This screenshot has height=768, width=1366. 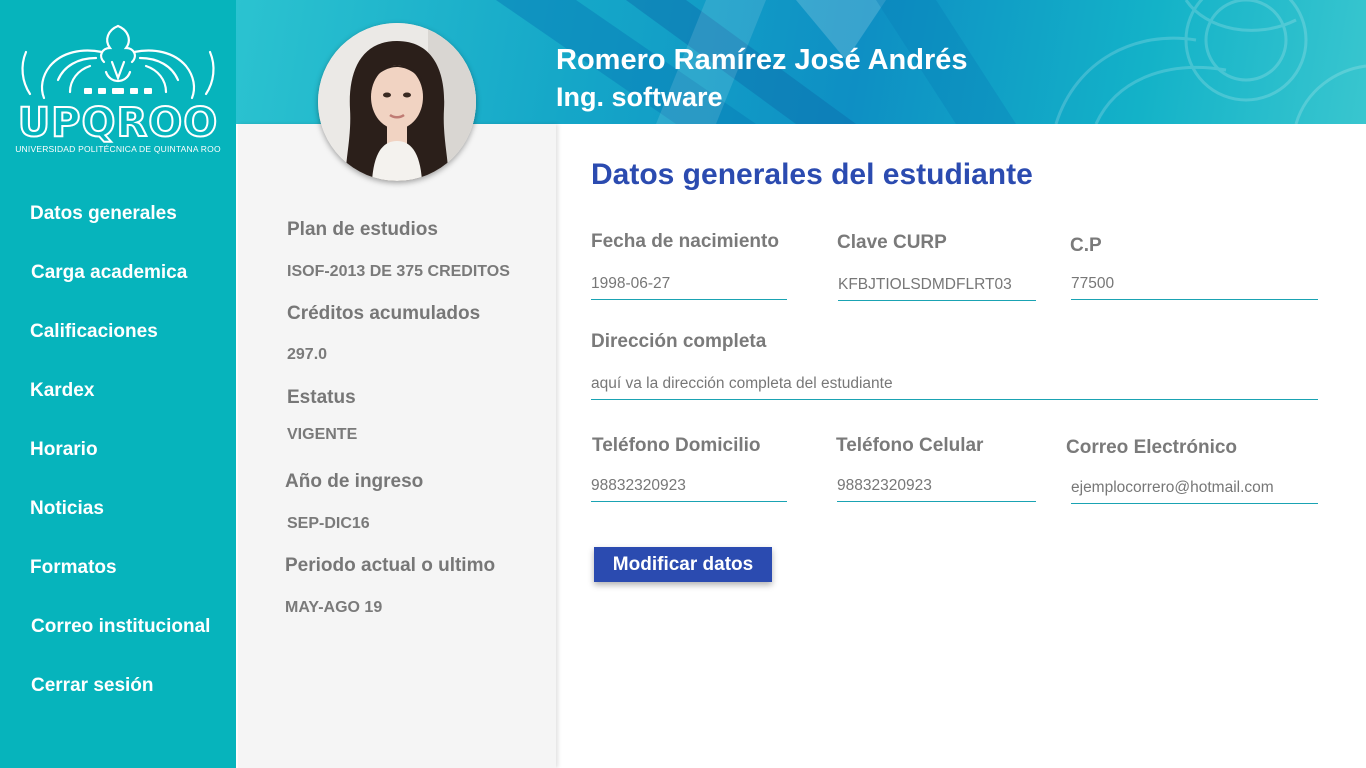 What do you see at coordinates (1086, 245) in the screenshot?
I see `cp-label: C.P` at bounding box center [1086, 245].